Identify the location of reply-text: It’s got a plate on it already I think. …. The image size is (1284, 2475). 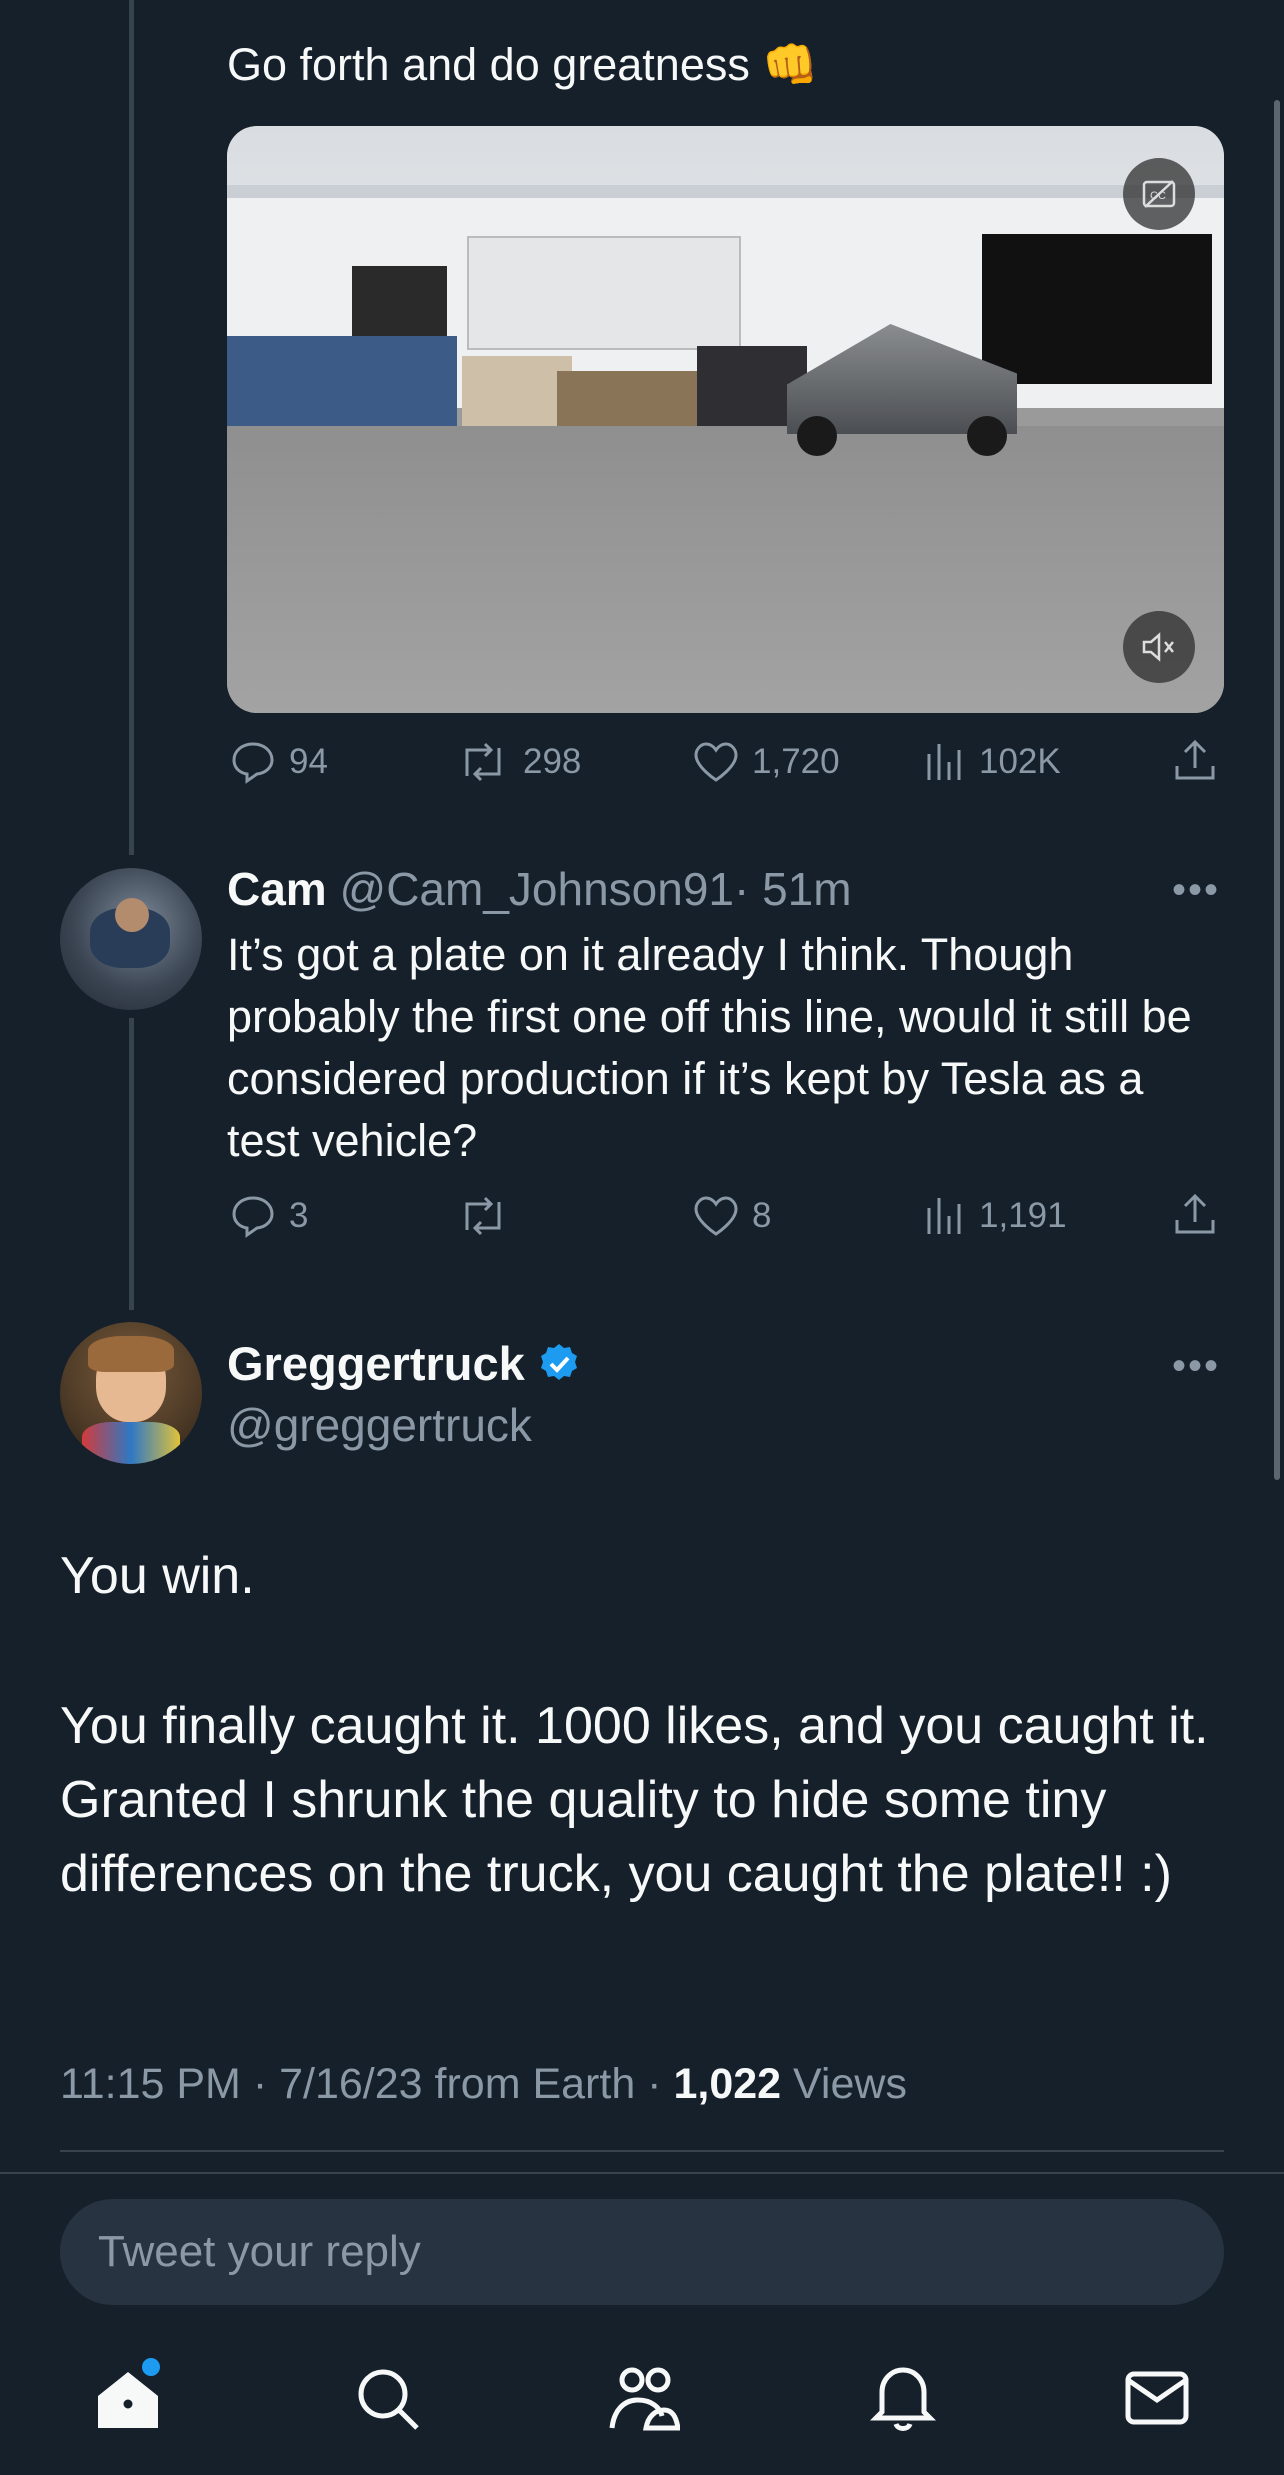
(709, 1047).